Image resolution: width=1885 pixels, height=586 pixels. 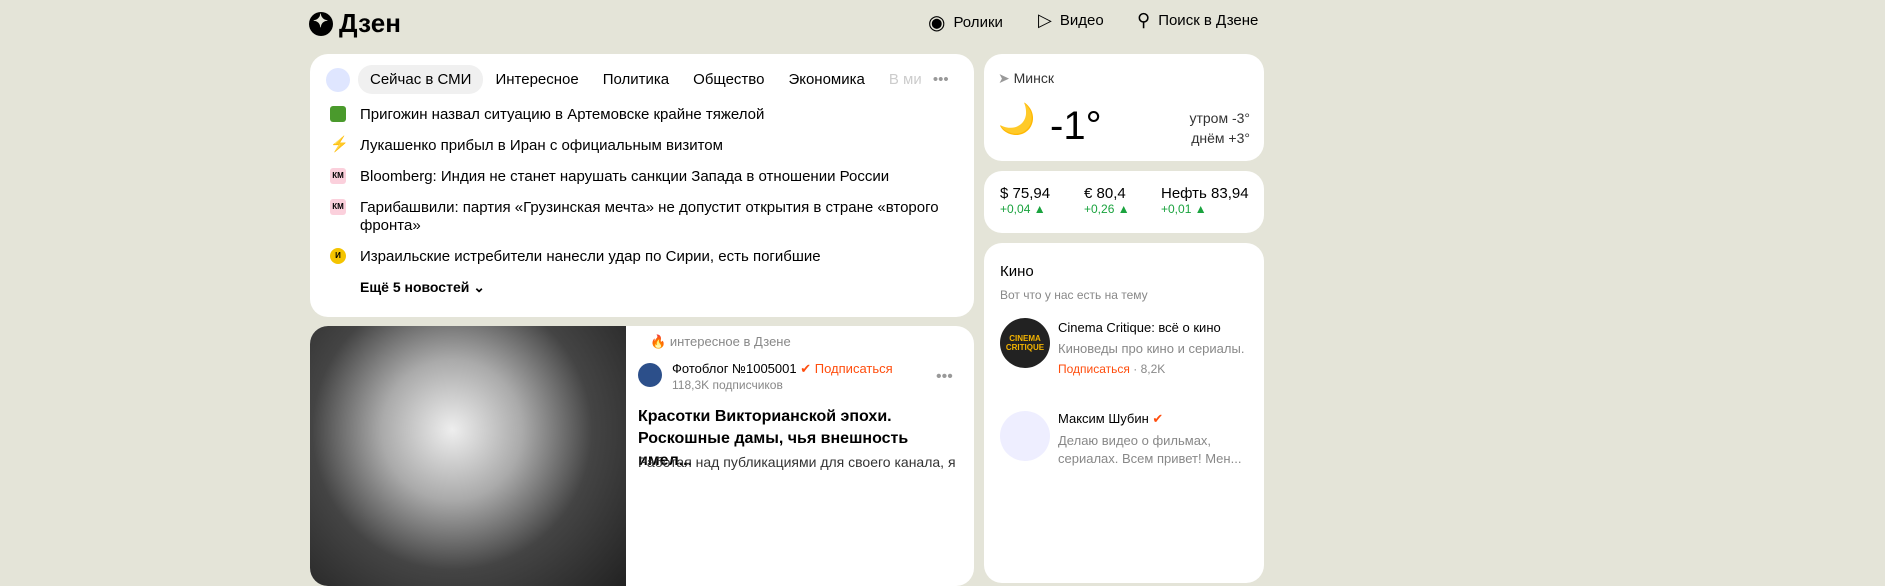 What do you see at coordinates (421, 79) in the screenshot?
I see `tab-now: Сейчас в СМИ` at bounding box center [421, 79].